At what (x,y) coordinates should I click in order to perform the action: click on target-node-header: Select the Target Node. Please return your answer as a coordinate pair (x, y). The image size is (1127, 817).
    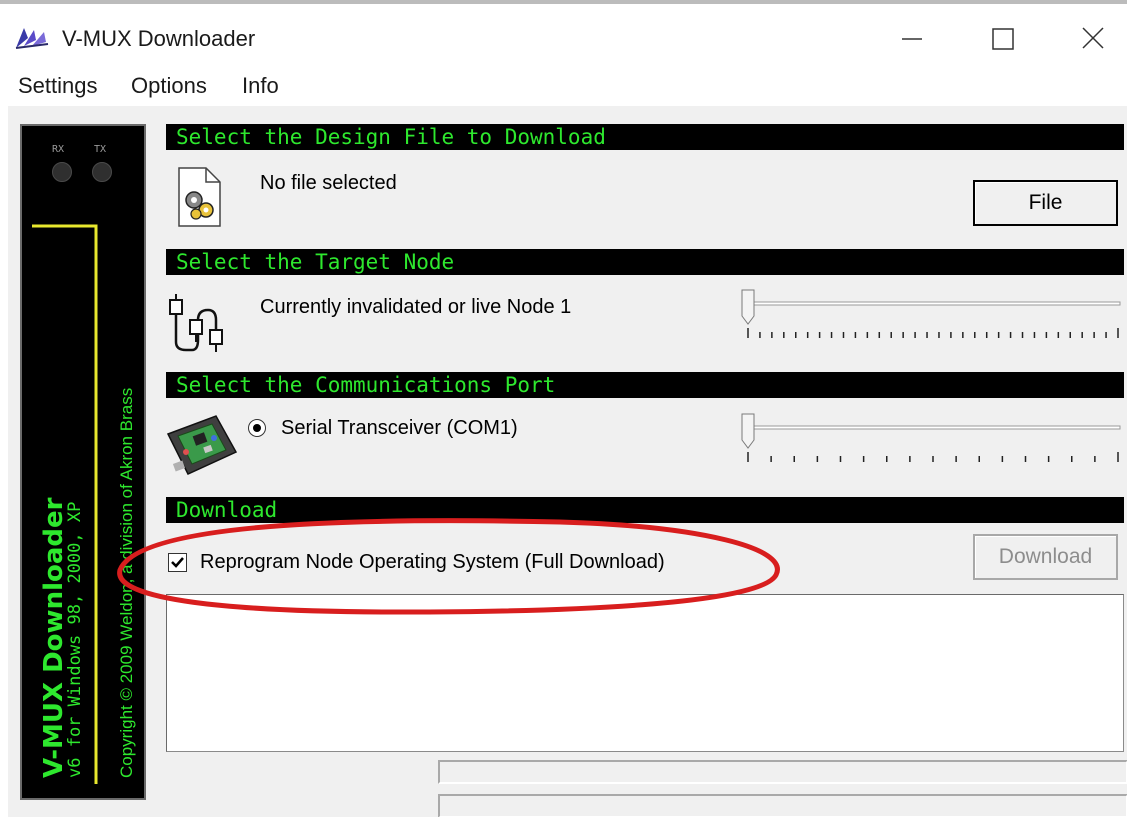
    Looking at the image, I should click on (645, 262).